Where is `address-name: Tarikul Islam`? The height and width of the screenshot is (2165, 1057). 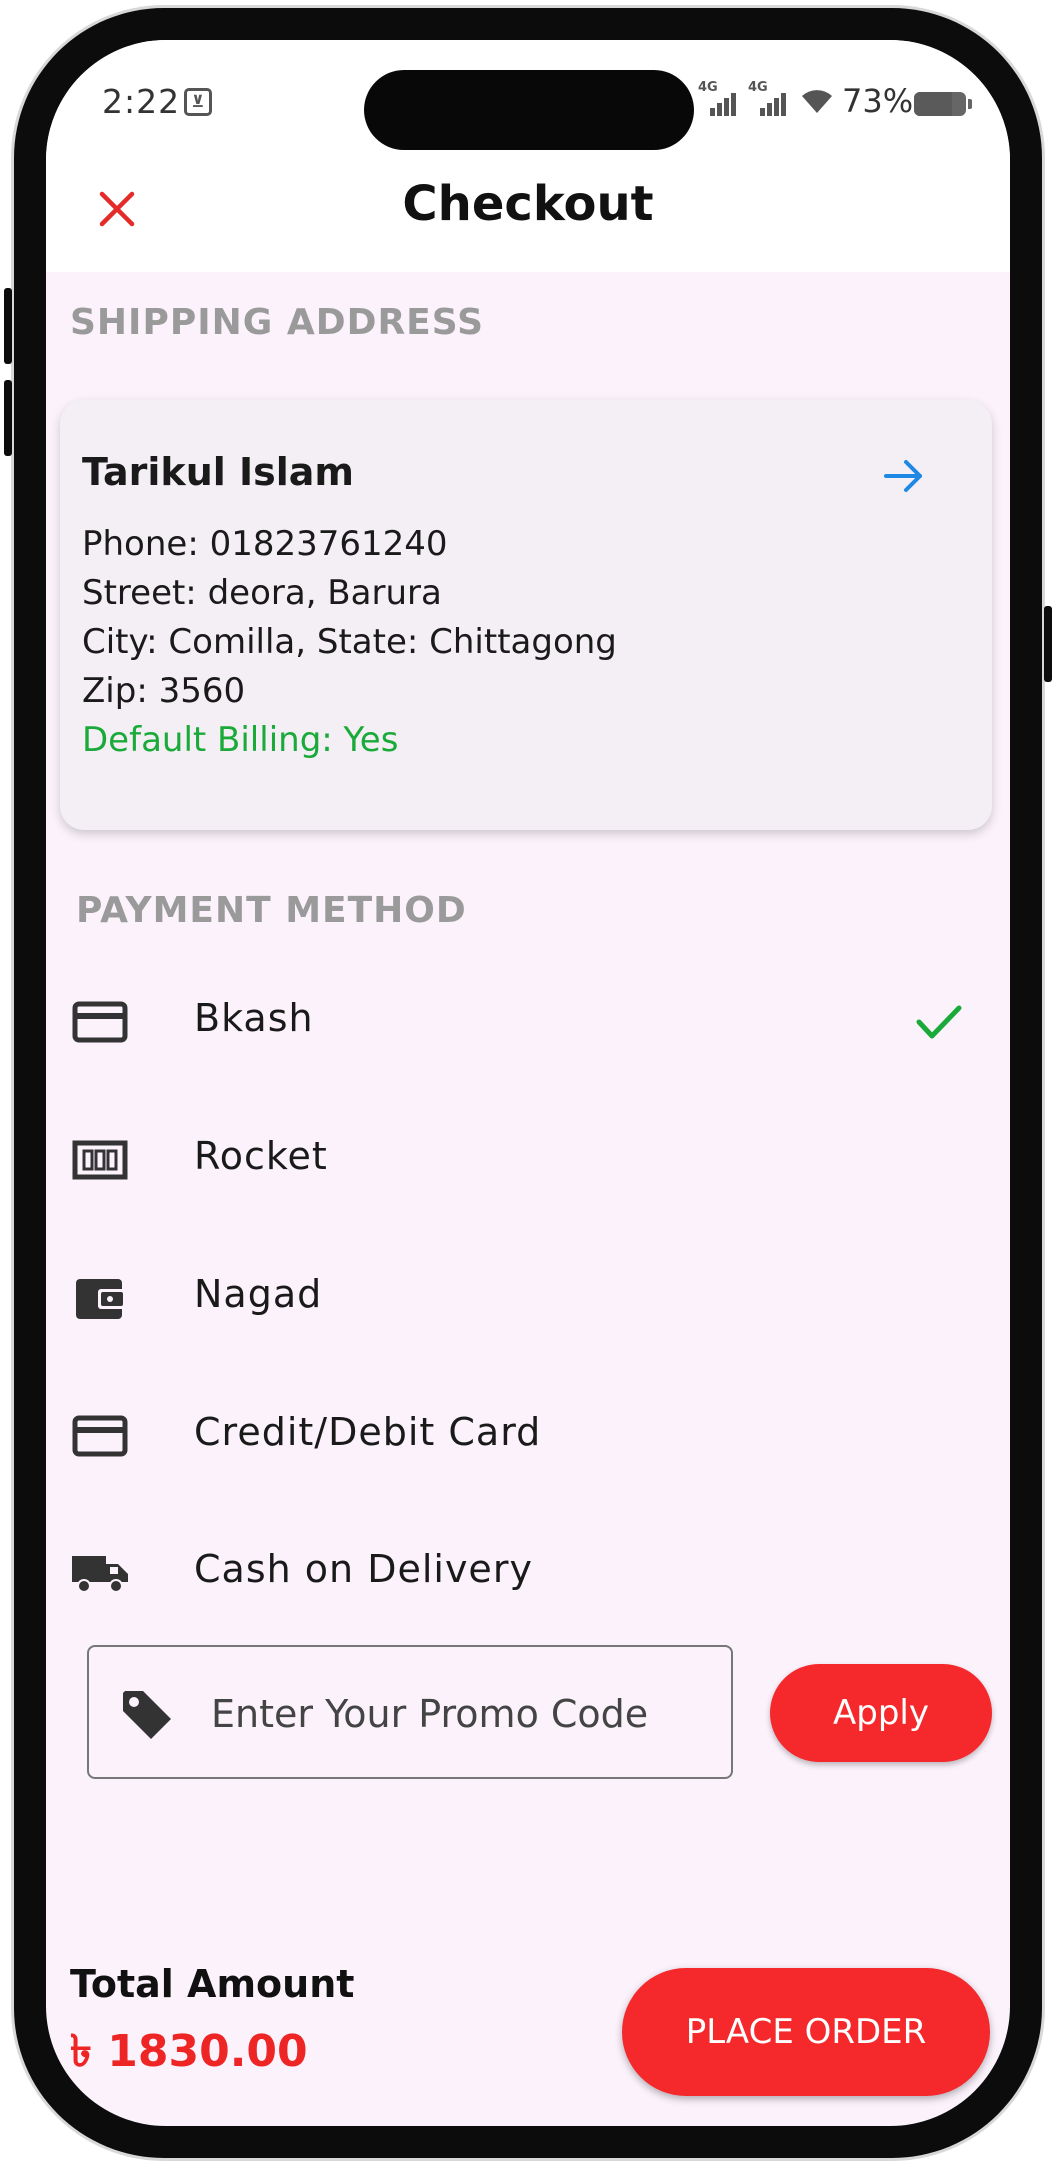
address-name: Tarikul Islam is located at coordinates (218, 472).